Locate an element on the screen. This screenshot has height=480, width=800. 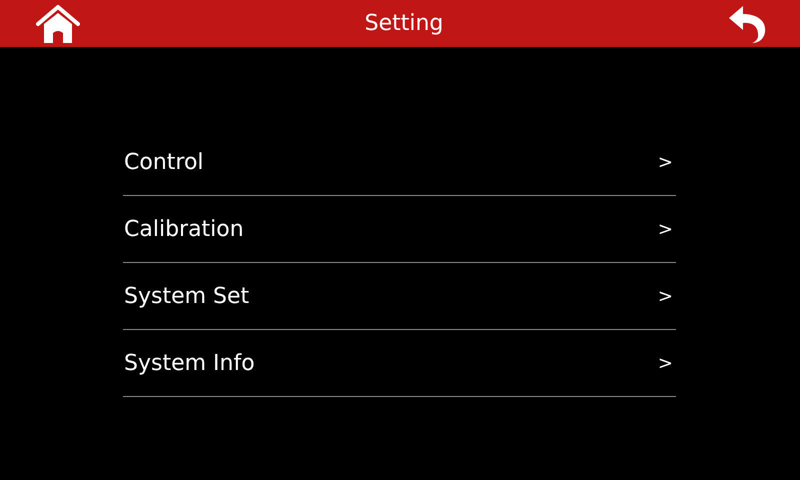
menu-label: Calibration is located at coordinates (184, 229).